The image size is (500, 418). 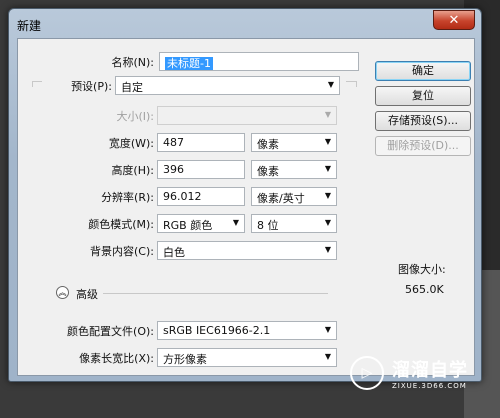 I want to click on bit-depth-value: 8 位, so click(x=268, y=225).